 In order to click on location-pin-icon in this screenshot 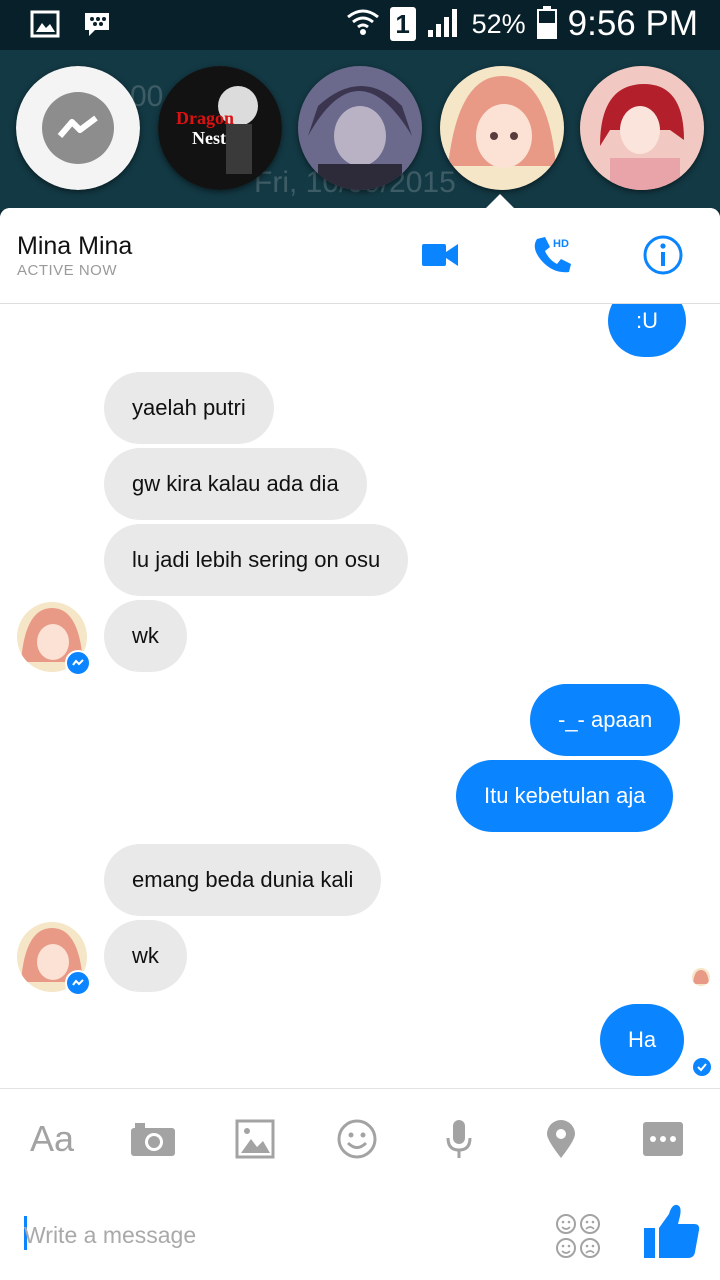, I will do `click(561, 1139)`.